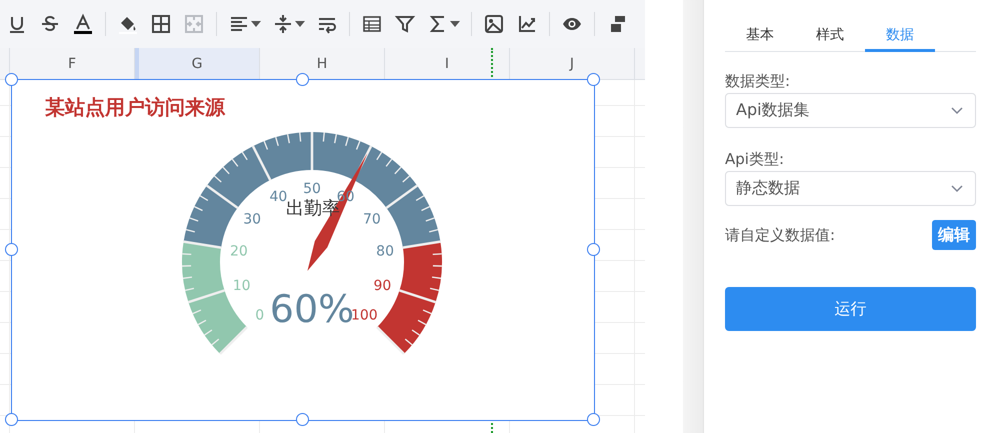 This screenshot has height=433, width=994. What do you see at coordinates (382, 286) in the screenshot?
I see `scale-label: 90` at bounding box center [382, 286].